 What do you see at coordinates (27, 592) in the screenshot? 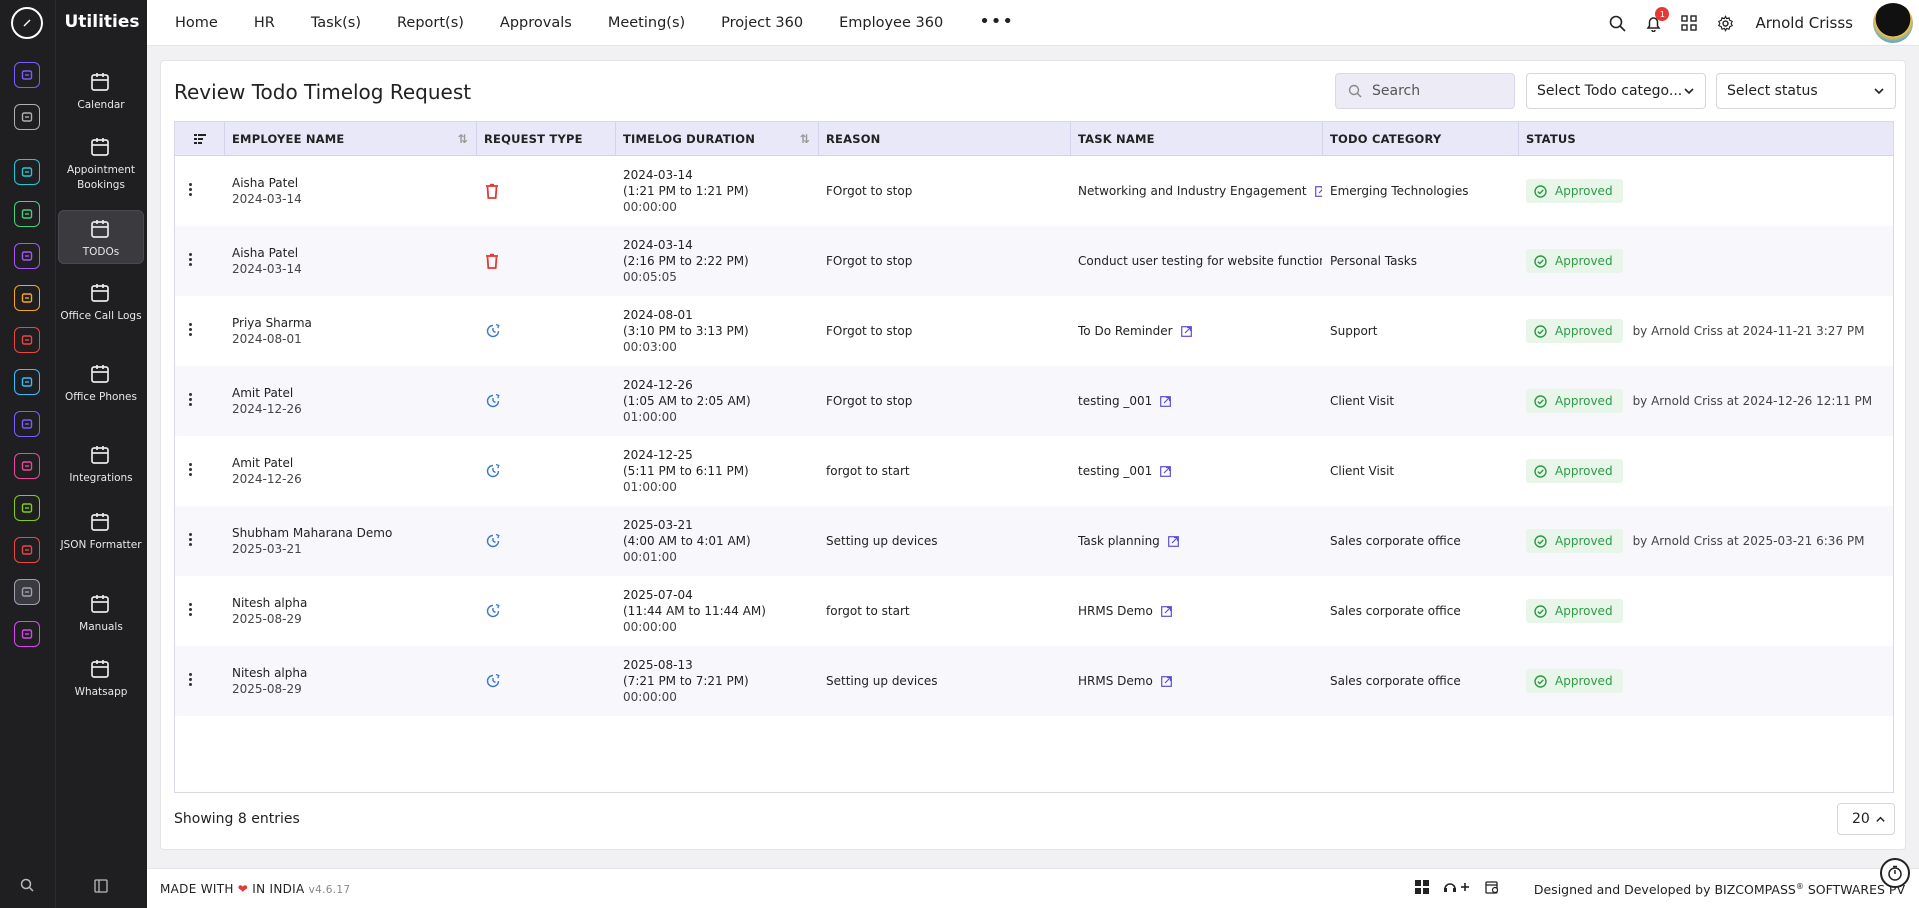
I see `rail-module-12-icon` at bounding box center [27, 592].